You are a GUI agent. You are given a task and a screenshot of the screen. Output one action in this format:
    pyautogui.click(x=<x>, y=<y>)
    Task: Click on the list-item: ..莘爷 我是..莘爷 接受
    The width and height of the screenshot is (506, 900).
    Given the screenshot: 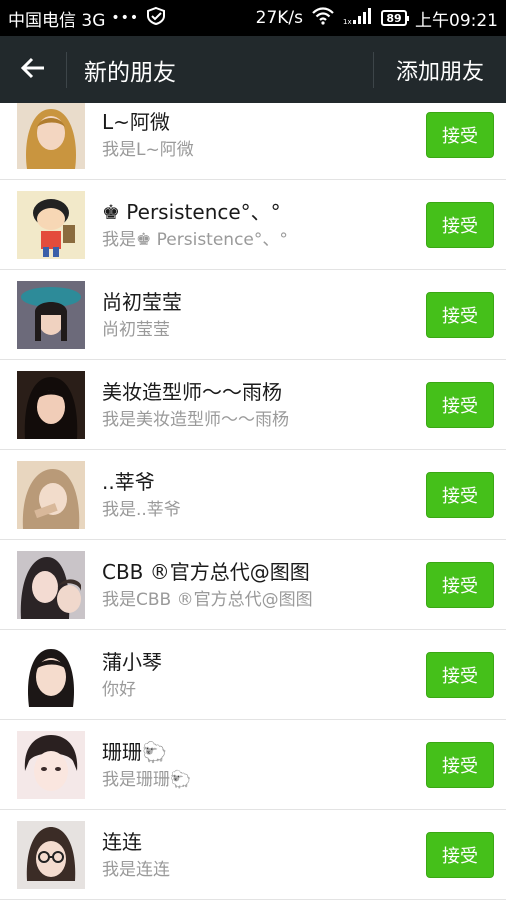 What is the action you would take?
    pyautogui.click(x=253, y=495)
    